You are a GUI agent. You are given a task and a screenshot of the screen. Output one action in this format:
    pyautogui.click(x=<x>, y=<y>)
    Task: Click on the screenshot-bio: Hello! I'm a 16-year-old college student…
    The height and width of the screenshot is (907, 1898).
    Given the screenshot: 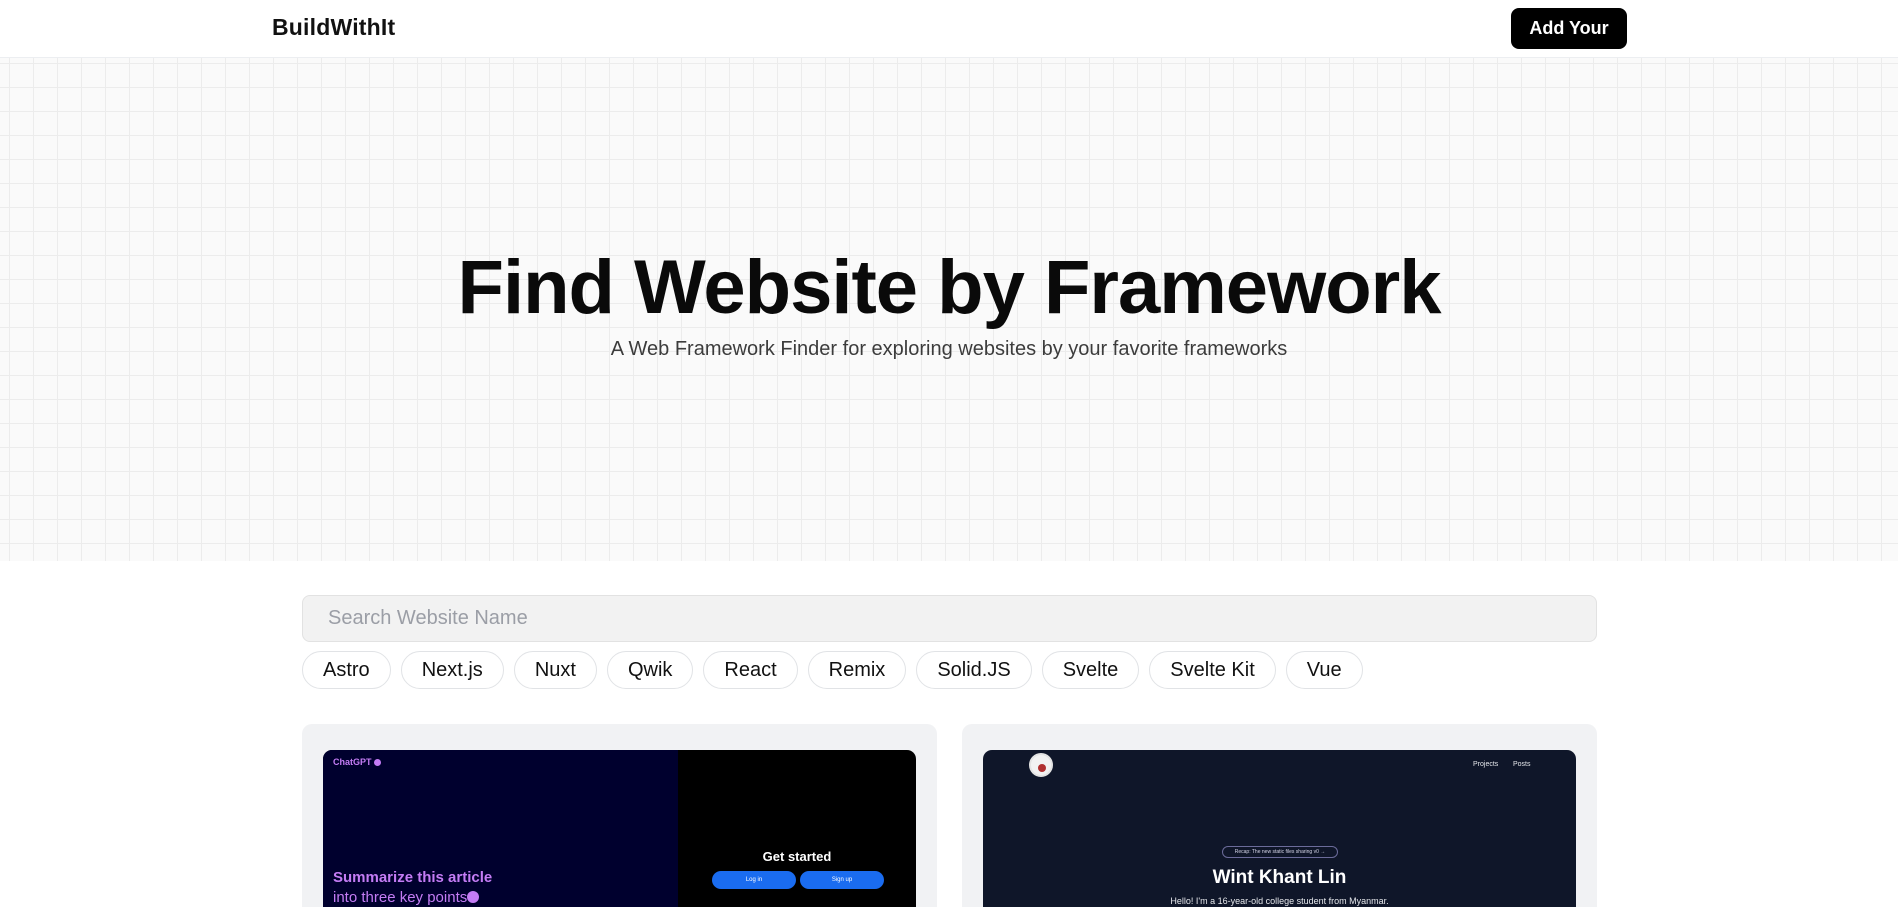 What is the action you would take?
    pyautogui.click(x=1279, y=901)
    